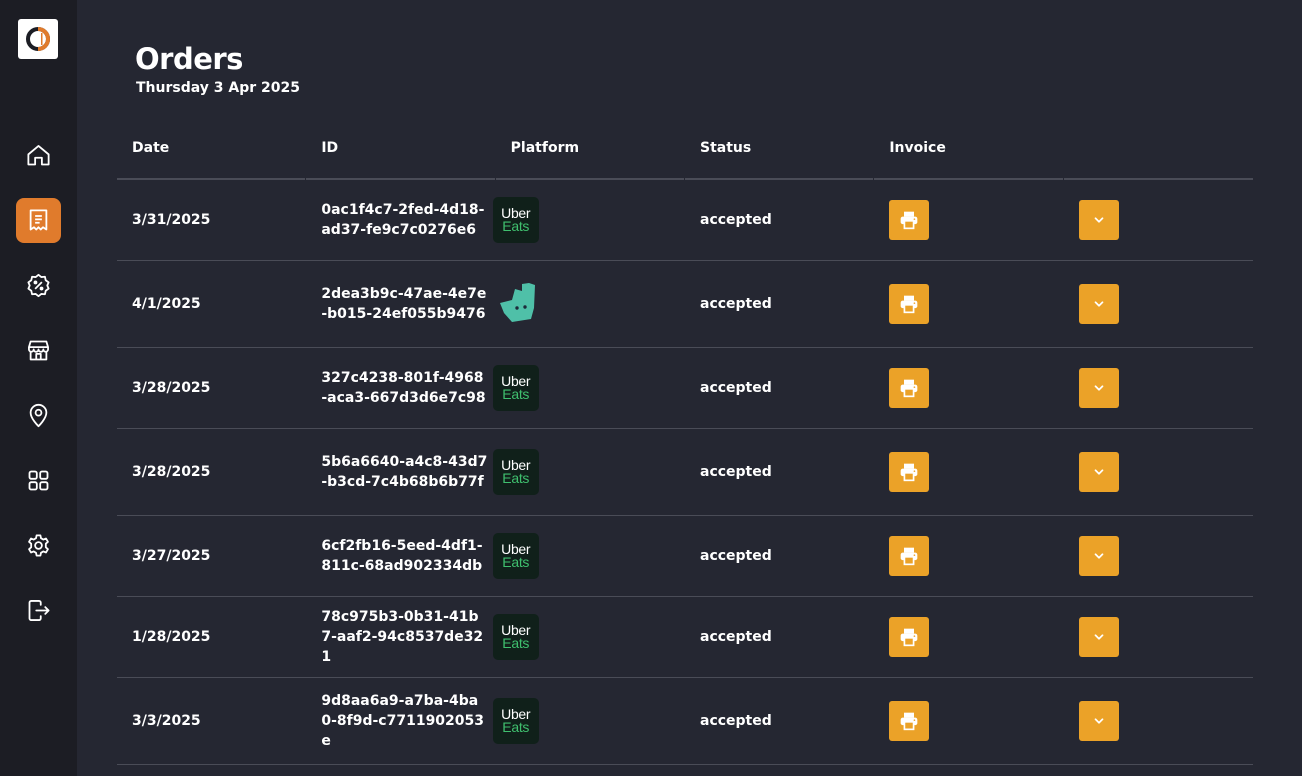 Image resolution: width=1302 pixels, height=776 pixels. I want to click on nav-apps, so click(38, 480).